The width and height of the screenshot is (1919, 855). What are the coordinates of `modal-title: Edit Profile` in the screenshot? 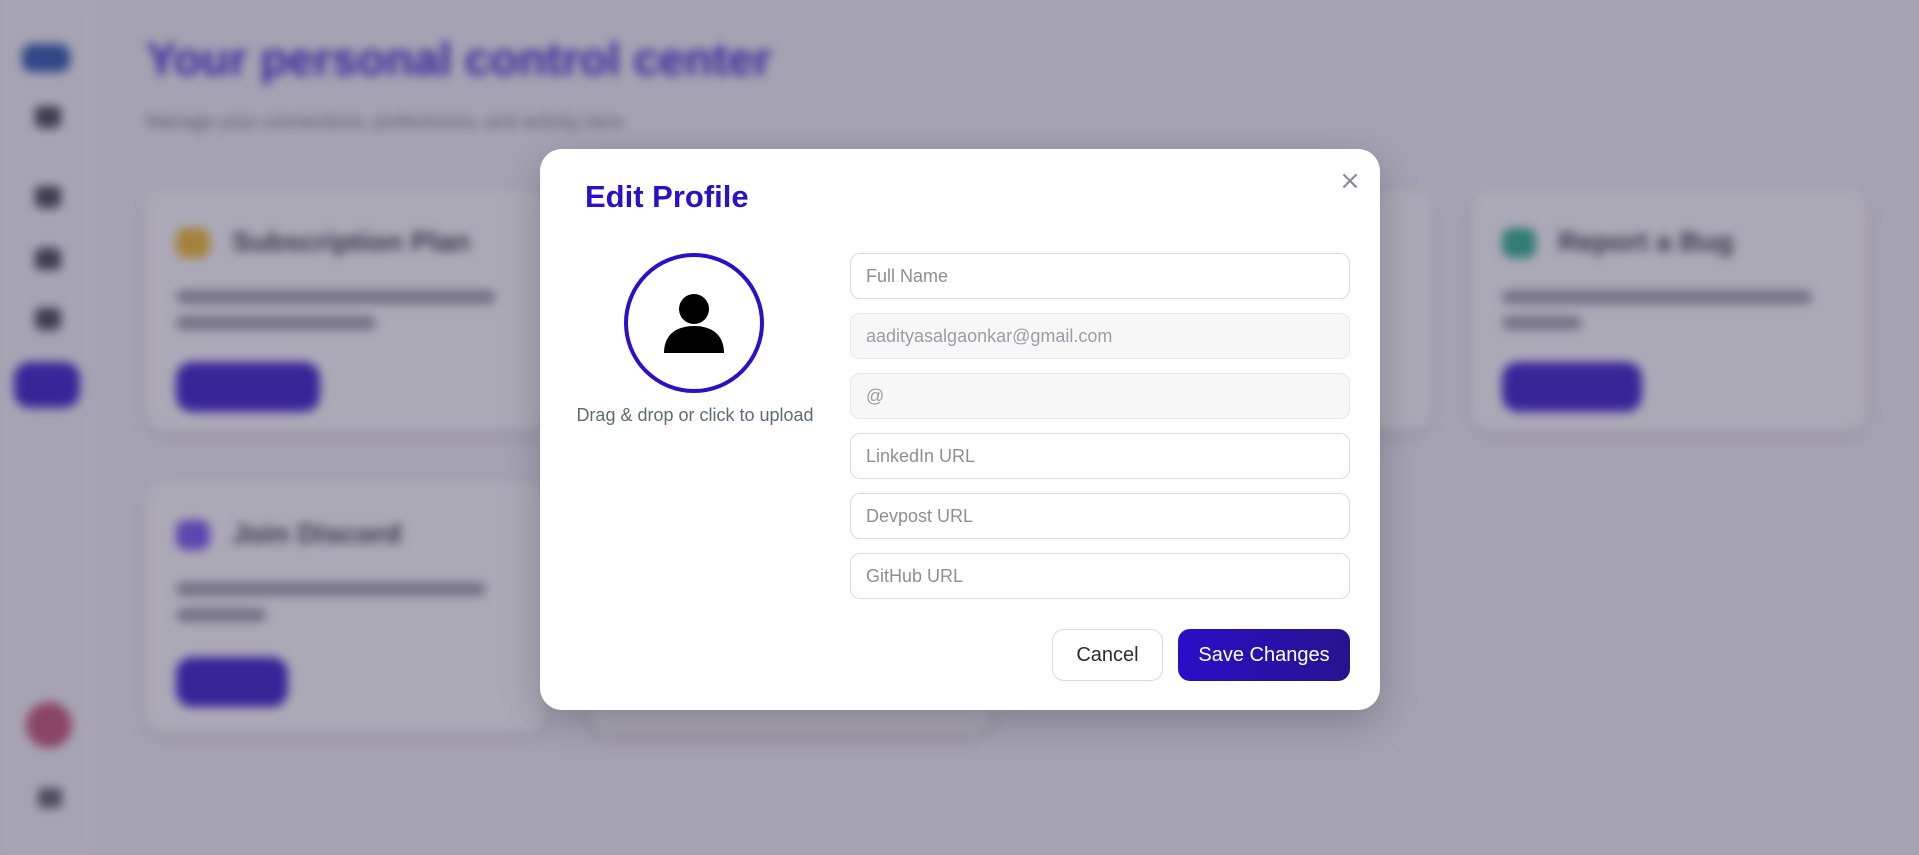 It's located at (667, 196).